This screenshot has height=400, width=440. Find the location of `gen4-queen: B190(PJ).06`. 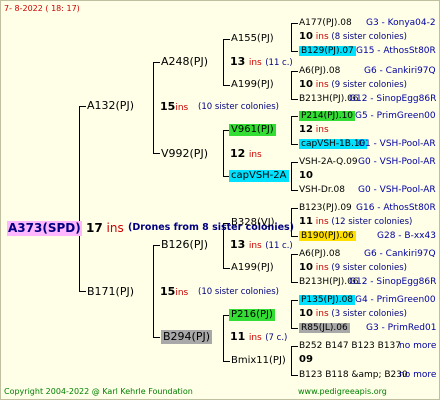

gen4-queen: B190(PJ).06 is located at coordinates (327, 236).